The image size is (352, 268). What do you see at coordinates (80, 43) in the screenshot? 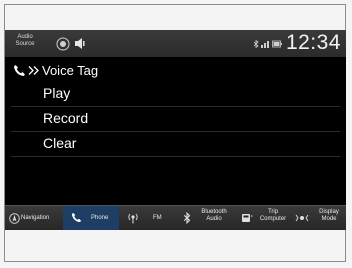
I see `speaker-volume-icon` at bounding box center [80, 43].